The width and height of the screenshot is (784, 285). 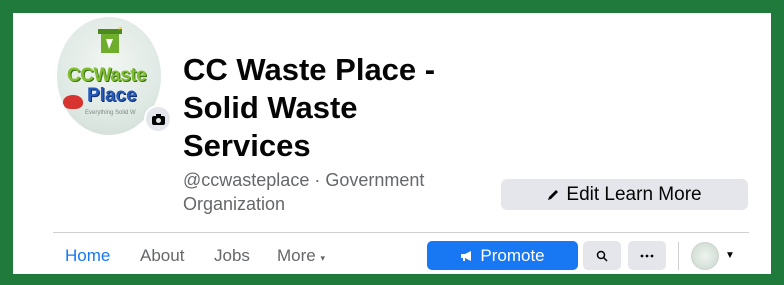 What do you see at coordinates (721, 255) in the screenshot?
I see `profile-switcher: ▼` at bounding box center [721, 255].